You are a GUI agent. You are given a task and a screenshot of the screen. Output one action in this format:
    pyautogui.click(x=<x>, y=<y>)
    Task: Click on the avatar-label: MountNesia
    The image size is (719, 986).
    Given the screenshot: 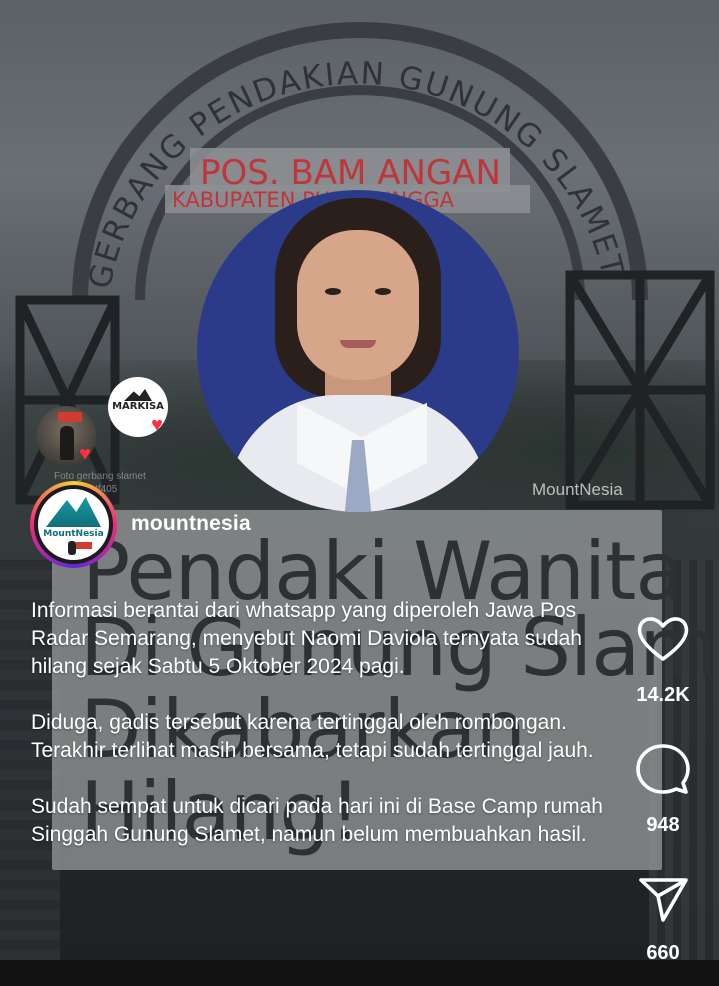 What is the action you would take?
    pyautogui.click(x=73, y=534)
    